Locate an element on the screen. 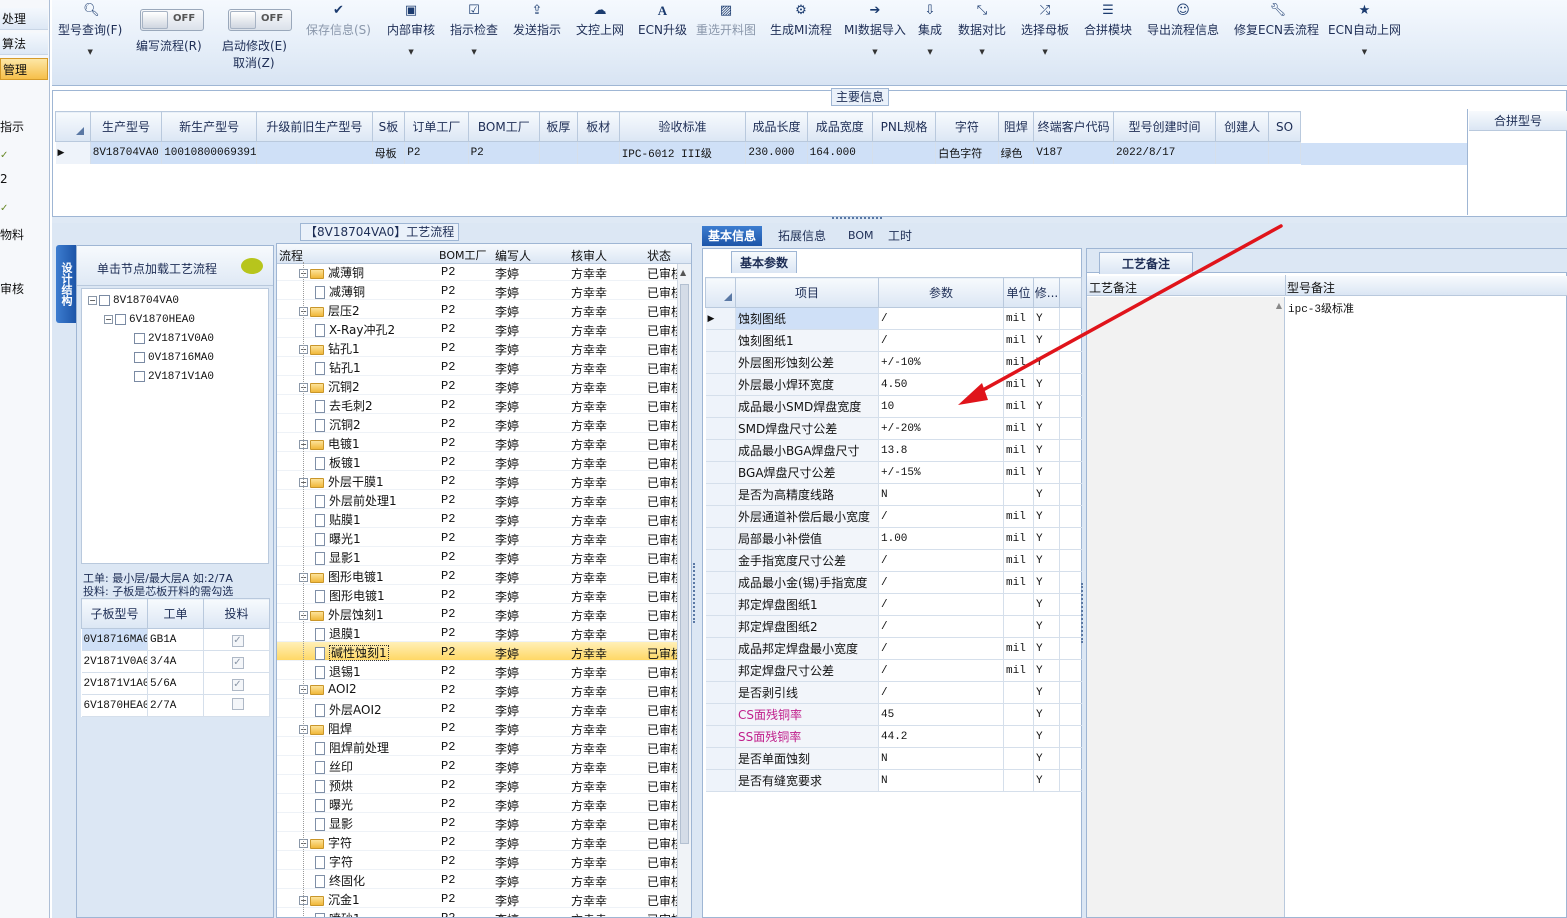 This screenshot has width=1567, height=918. merge-module-button: ☰ 合拼模块 is located at coordinates (1108, 21).